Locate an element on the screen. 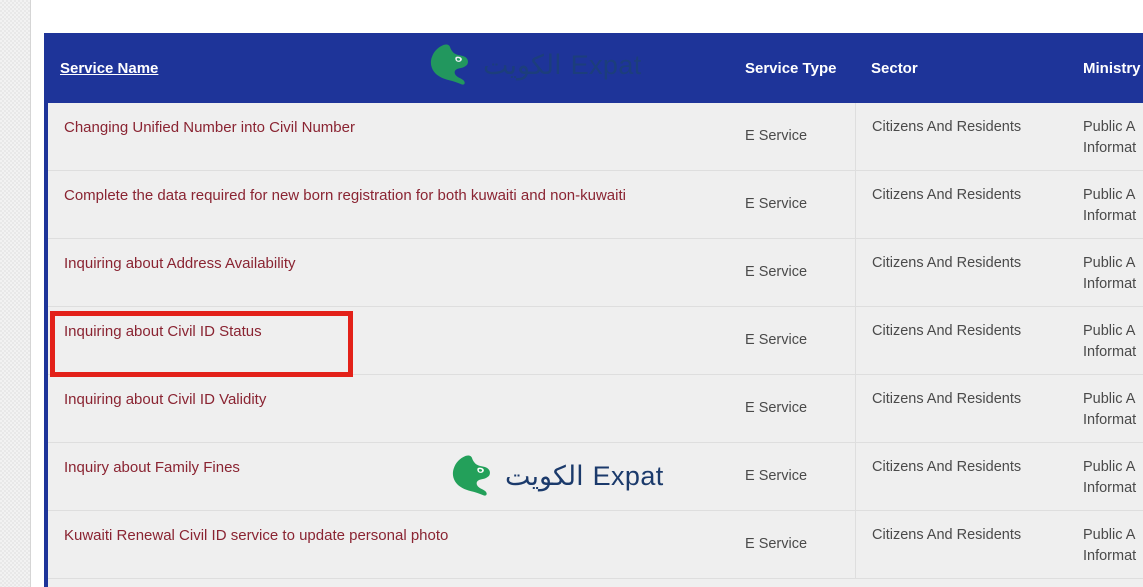 This screenshot has height=587, width=1143. service-name-link: Inquiry about Family Fines is located at coordinates (152, 468).